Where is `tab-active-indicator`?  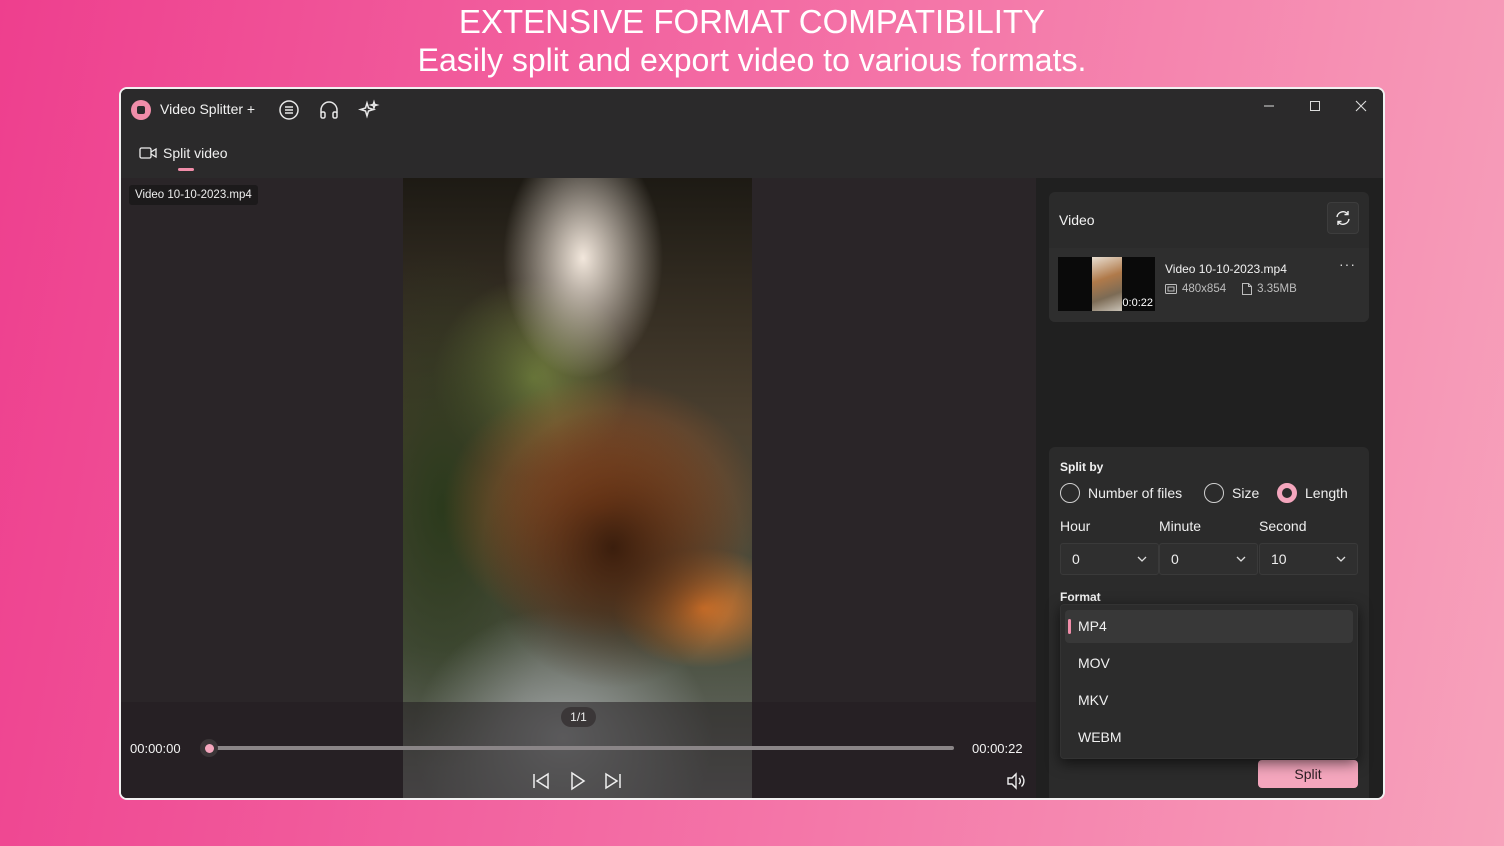 tab-active-indicator is located at coordinates (186, 169).